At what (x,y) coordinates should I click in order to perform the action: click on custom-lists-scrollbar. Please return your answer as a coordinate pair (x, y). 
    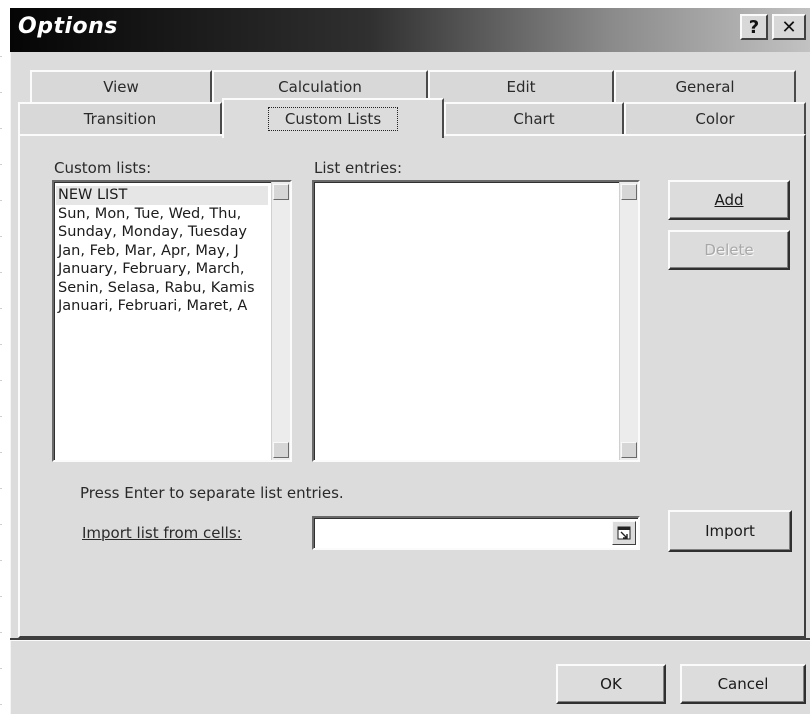
    Looking at the image, I should click on (280, 321).